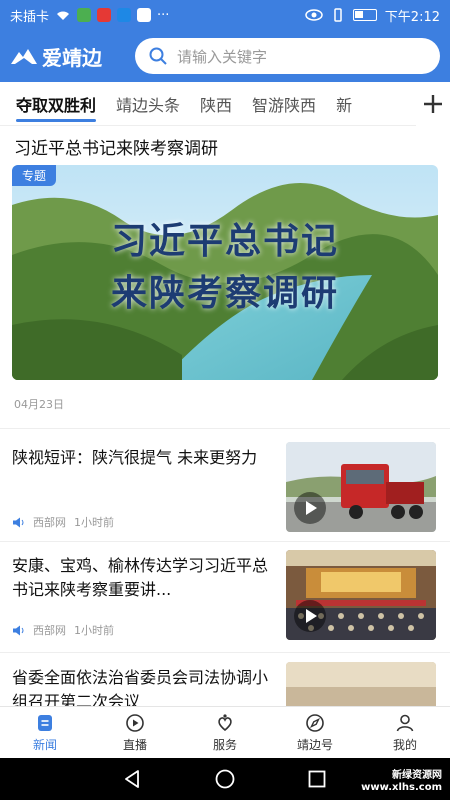 The width and height of the screenshot is (450, 800). I want to click on clock: 下午2:12, so click(412, 17).